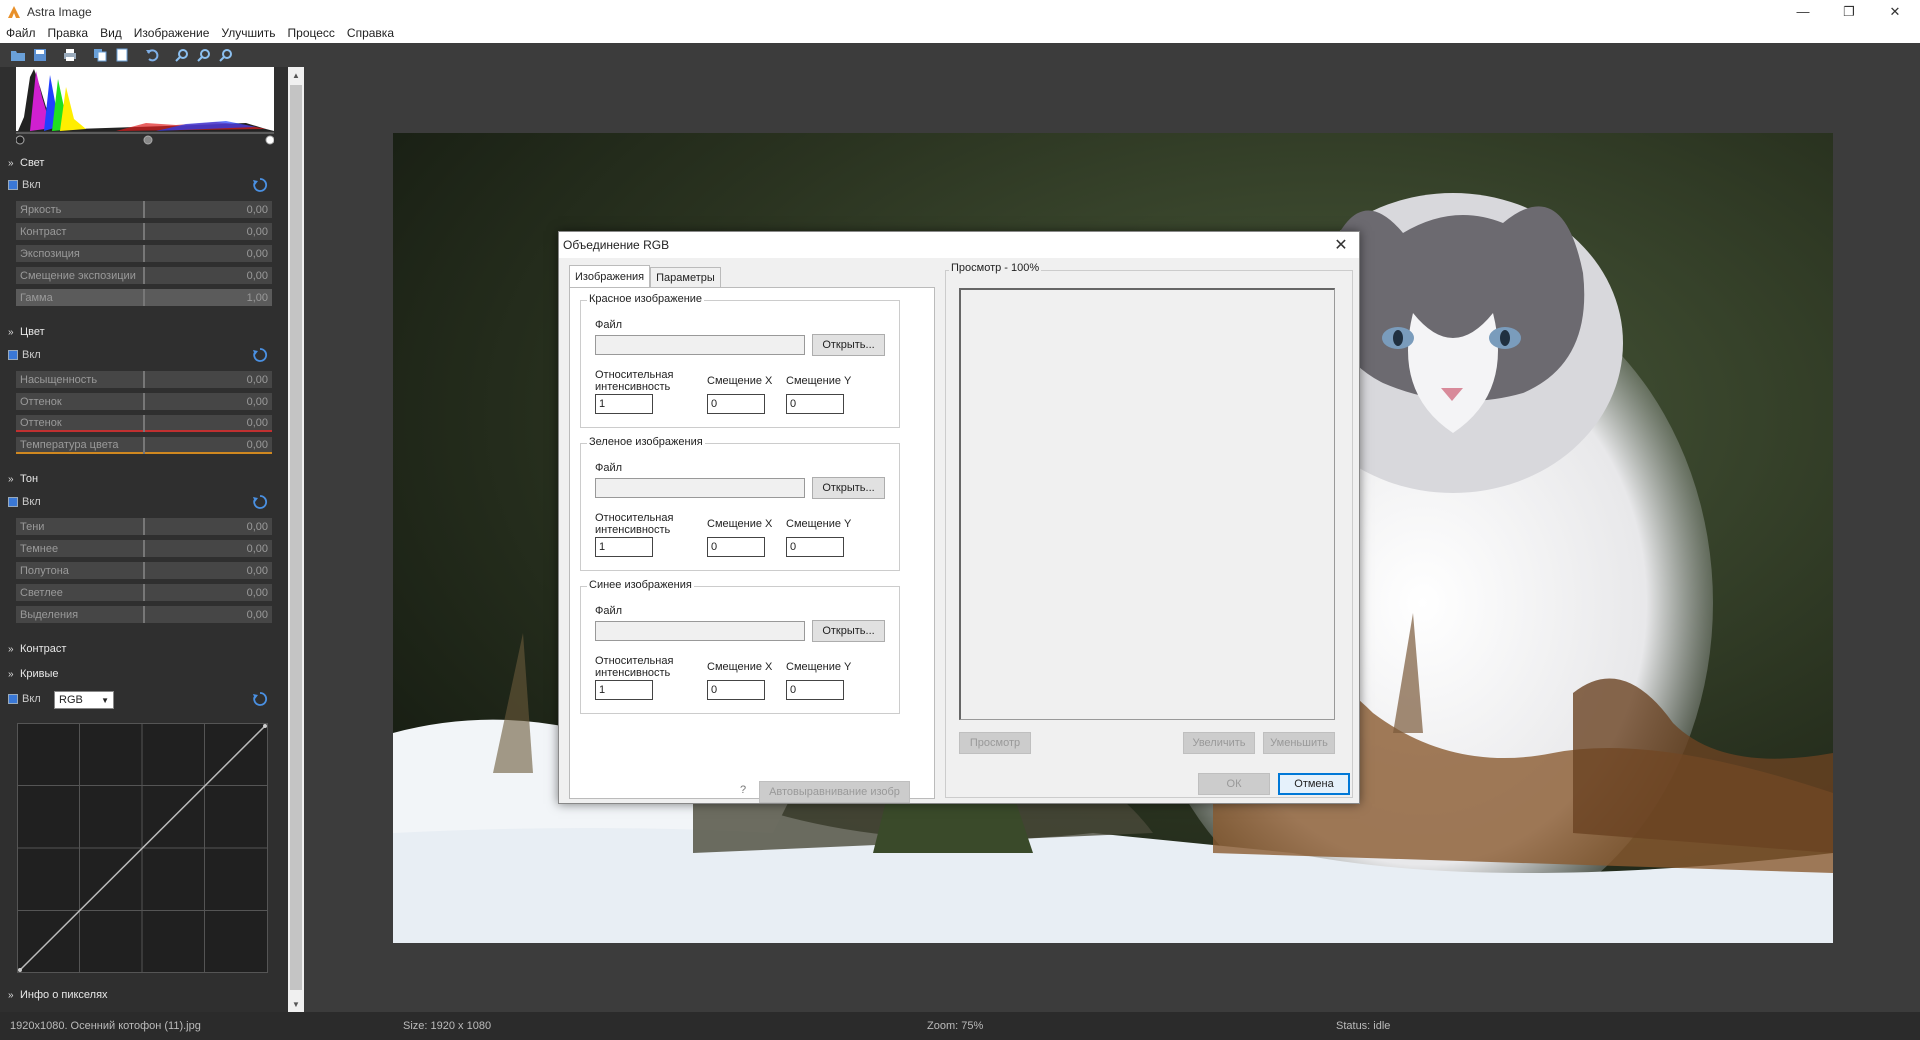 The width and height of the screenshot is (1920, 1040). I want to click on tone-reset-icon, so click(260, 502).